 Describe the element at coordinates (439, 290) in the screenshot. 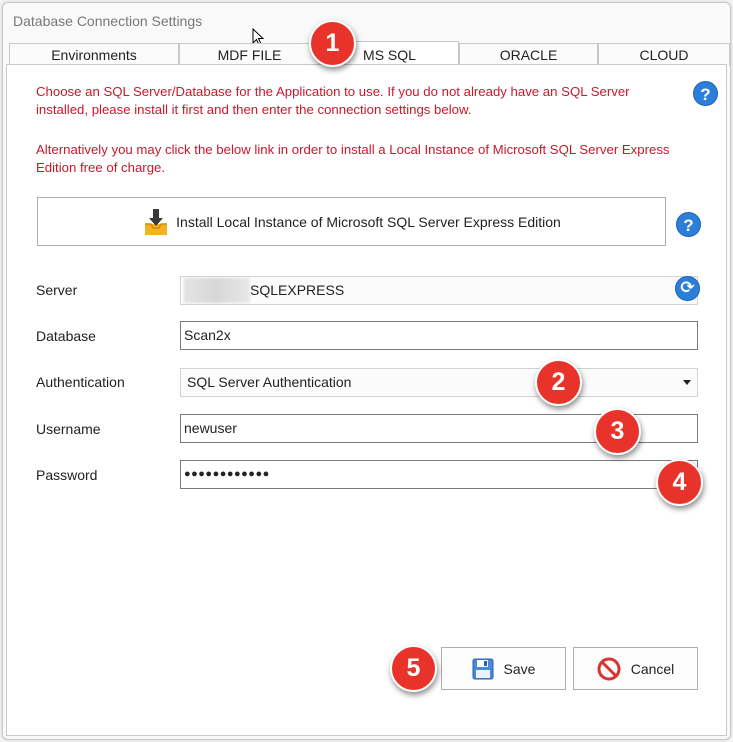

I see `server-select: SQLEXPRESS` at that location.